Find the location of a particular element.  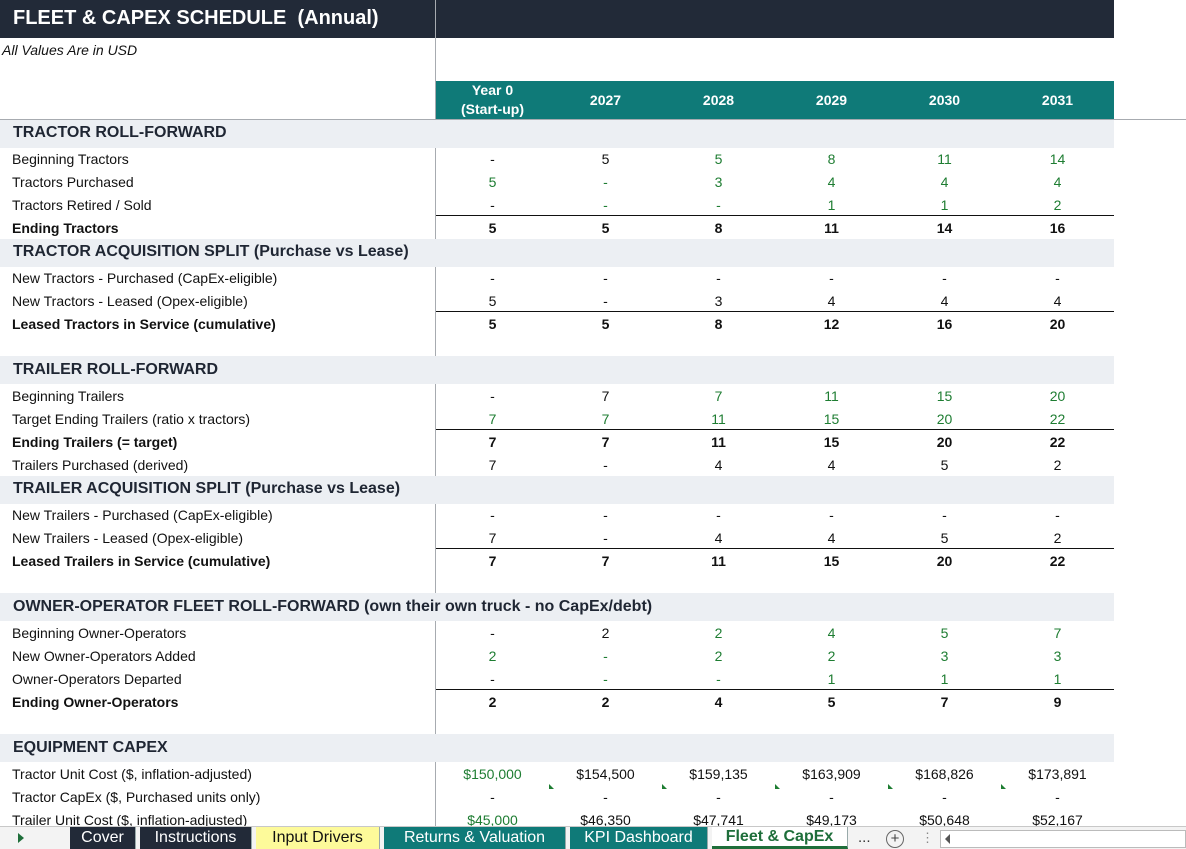

section-title-tractor-rollforward: TRACTOR ROLL-FORWARD is located at coordinates (120, 133).